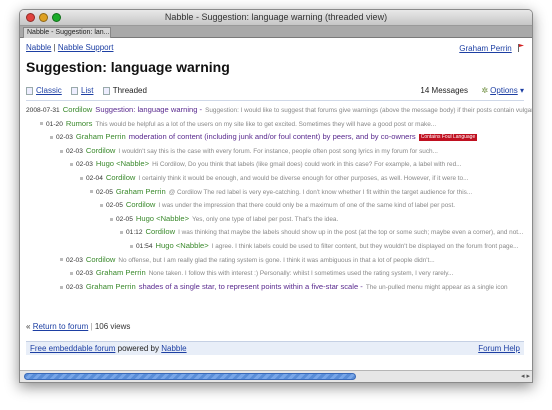 This screenshot has width=552, height=410. I want to click on message-count: 14 Messages, so click(444, 90).